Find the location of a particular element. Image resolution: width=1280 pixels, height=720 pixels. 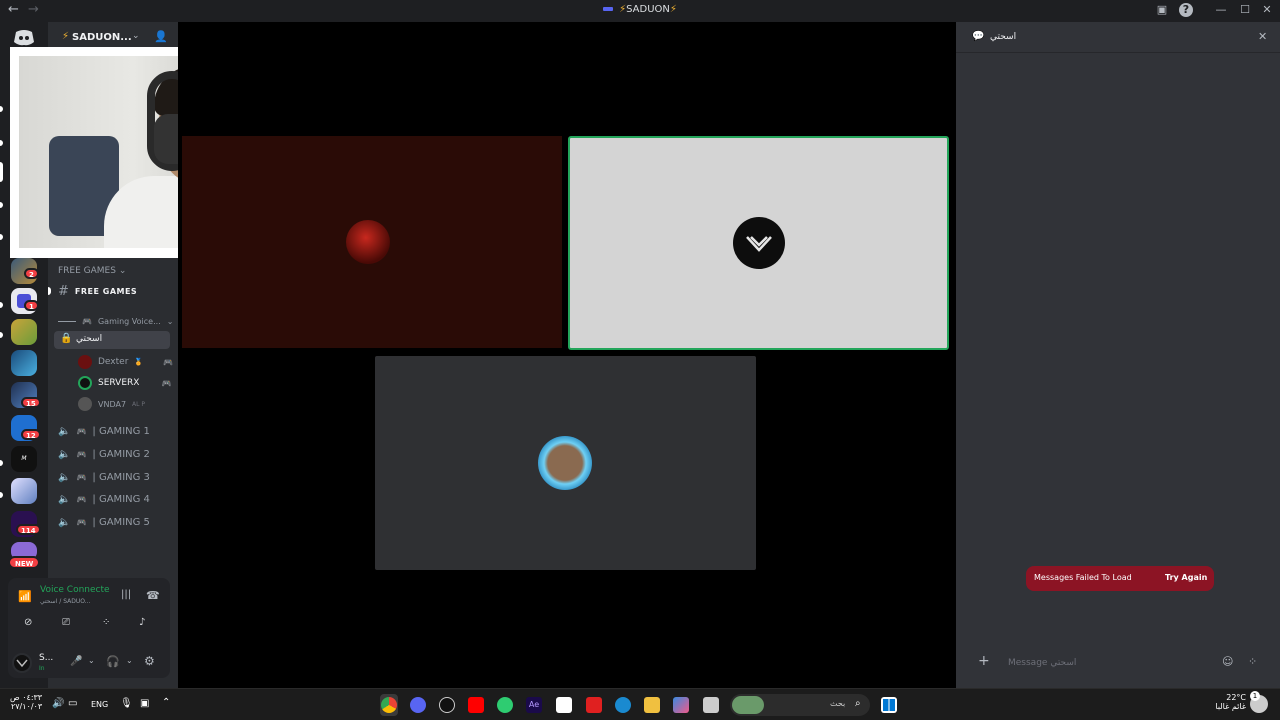

hashtag-icon: # is located at coordinates (63, 291).